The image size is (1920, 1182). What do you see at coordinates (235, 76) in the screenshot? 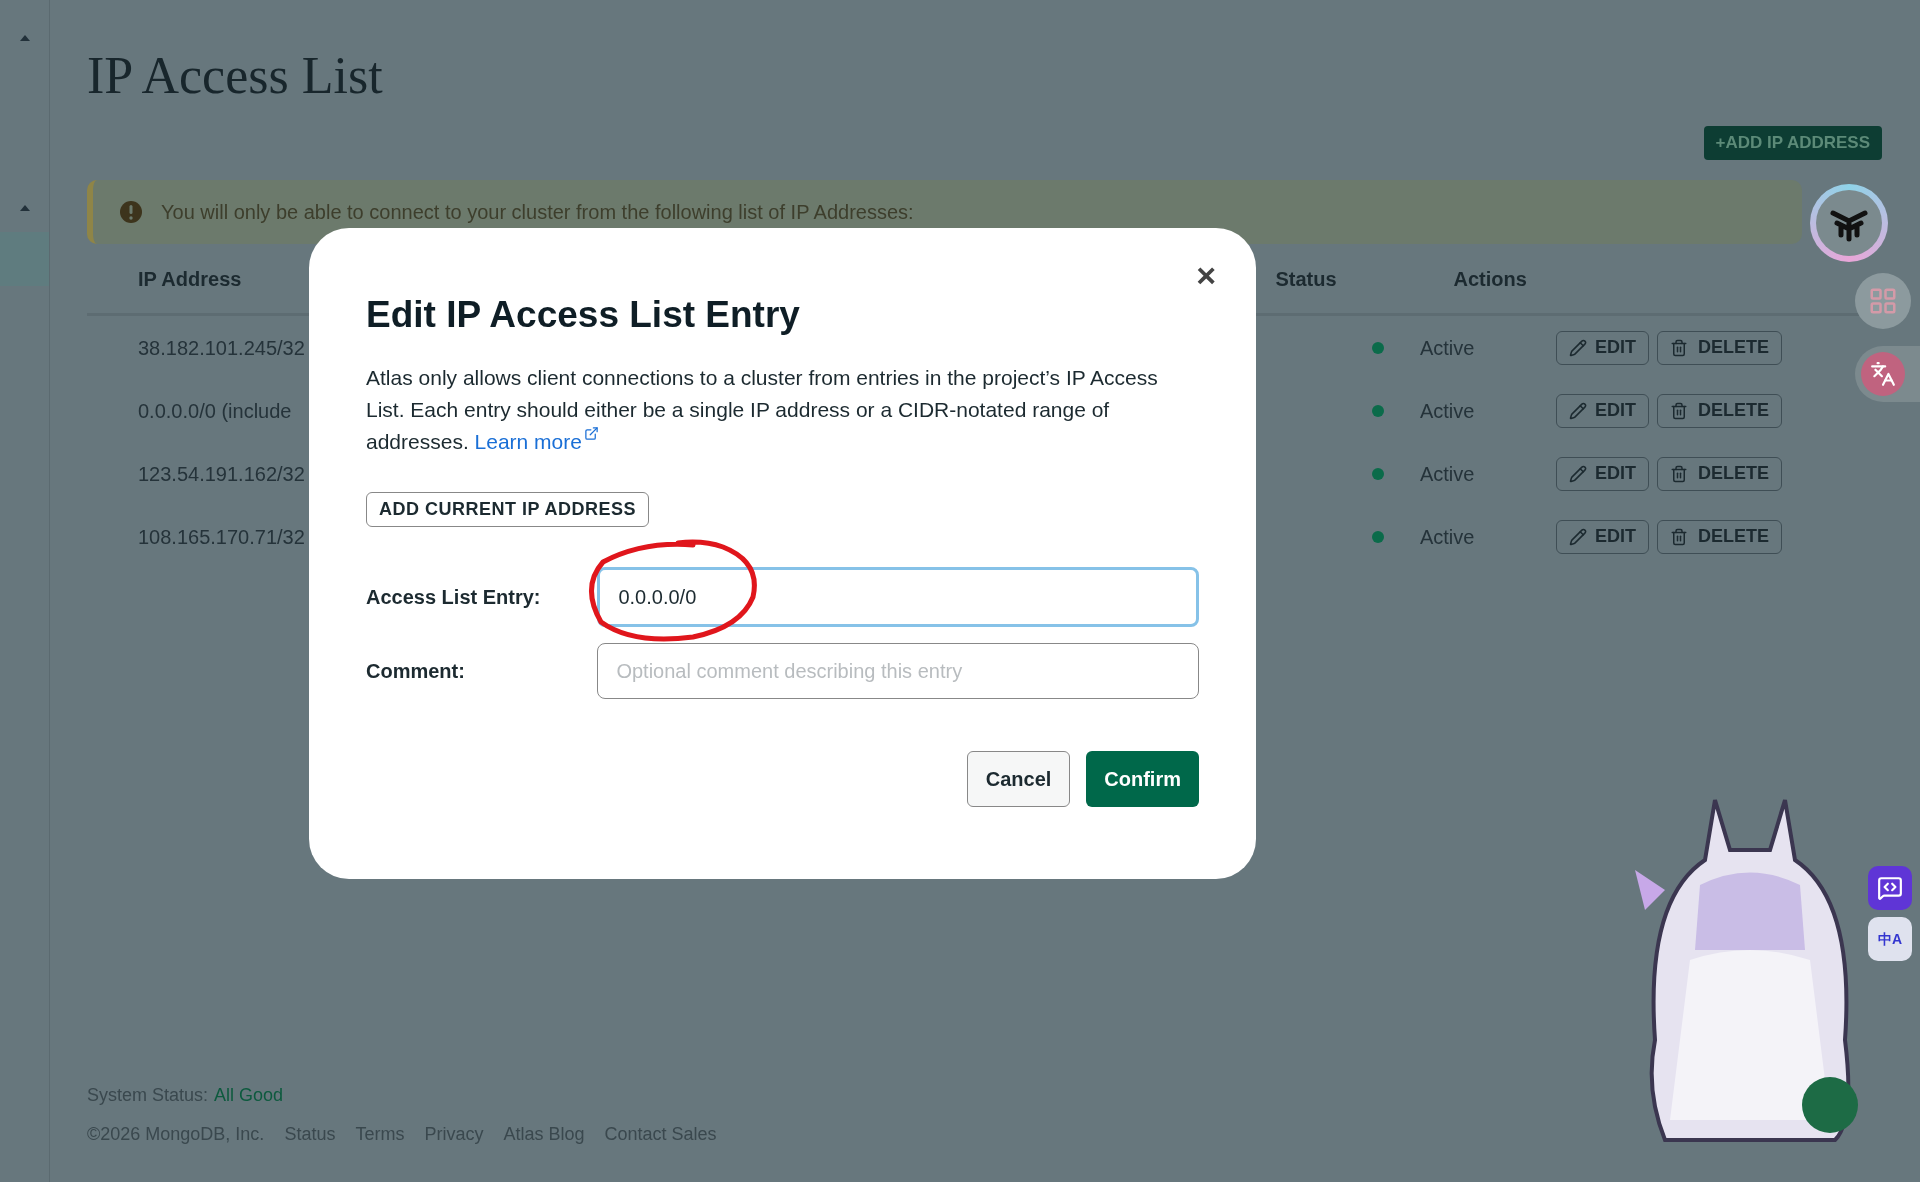
I see `page-title: IP Access List` at bounding box center [235, 76].